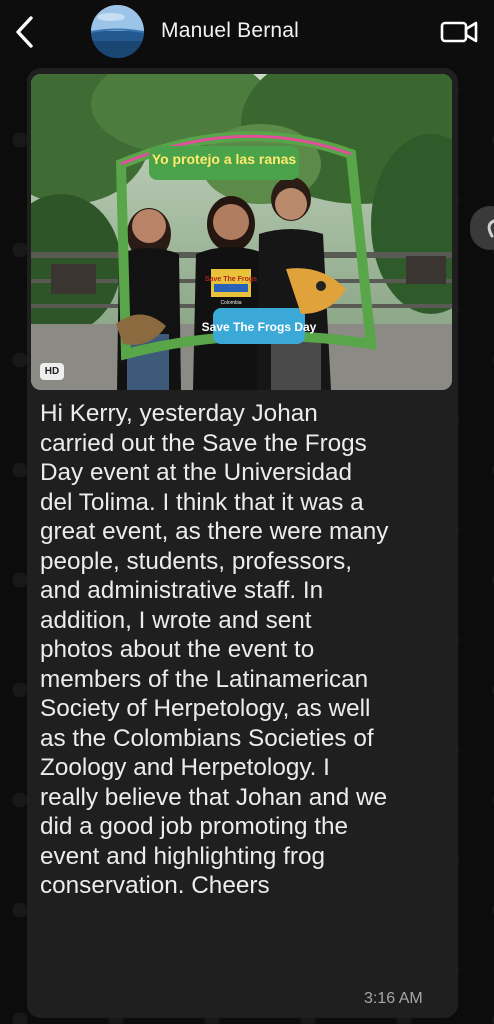 The height and width of the screenshot is (1024, 494). What do you see at coordinates (224, 159) in the screenshot?
I see `frame-top-text: Yo protejo a las ranas` at bounding box center [224, 159].